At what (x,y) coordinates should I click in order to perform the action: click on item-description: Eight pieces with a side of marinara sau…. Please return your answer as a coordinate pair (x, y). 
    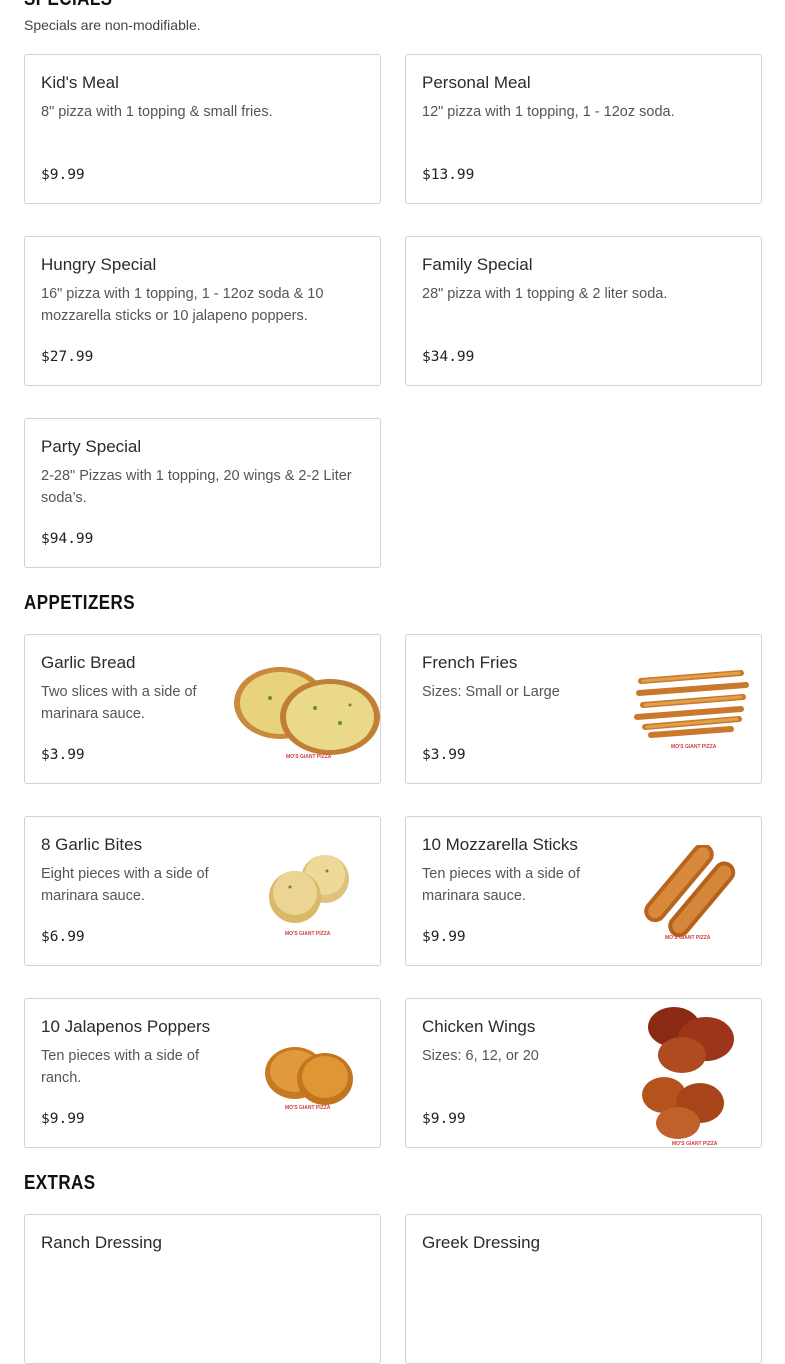
    Looking at the image, I should click on (125, 885).